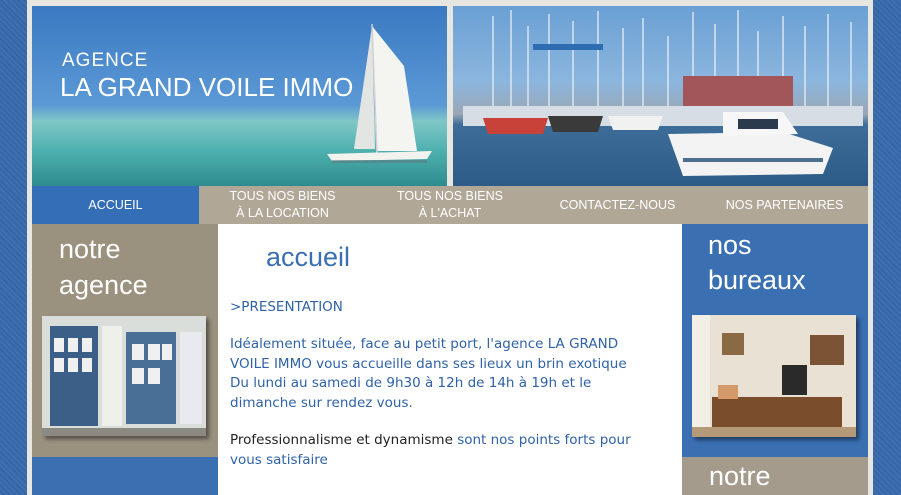 The width and height of the screenshot is (901, 495). I want to click on nav-item-accueil: ACCUEIL, so click(115, 205).